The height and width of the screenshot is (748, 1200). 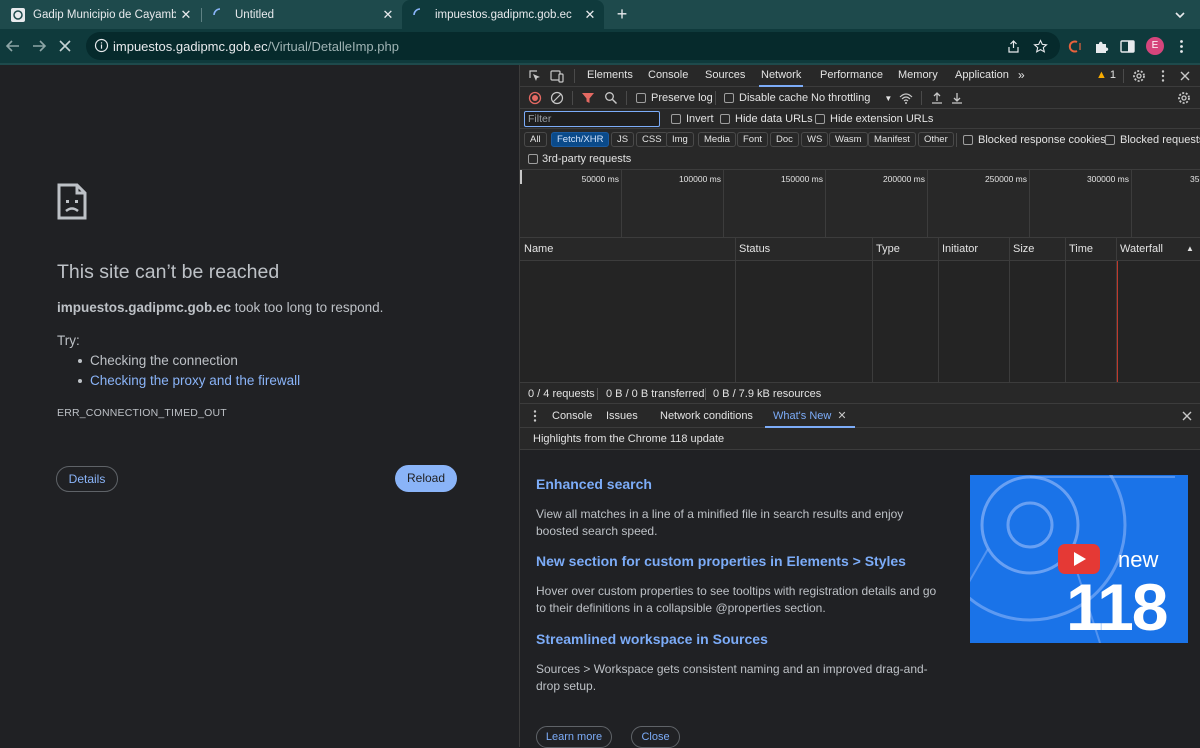 I want to click on sort-ascending-icon: ▲, so click(x=1188, y=249).